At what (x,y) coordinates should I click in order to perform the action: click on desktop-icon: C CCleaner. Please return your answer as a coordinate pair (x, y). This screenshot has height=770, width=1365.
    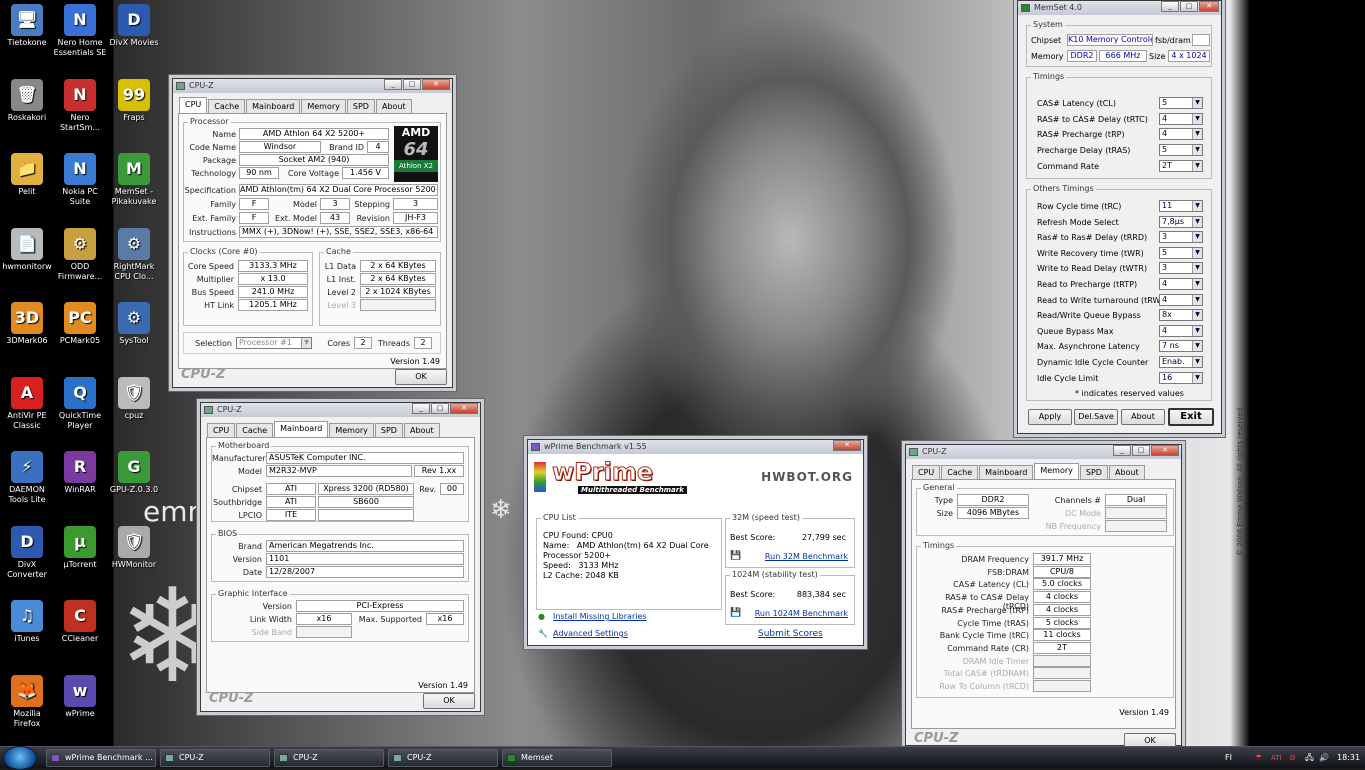
    Looking at the image, I should click on (80, 622).